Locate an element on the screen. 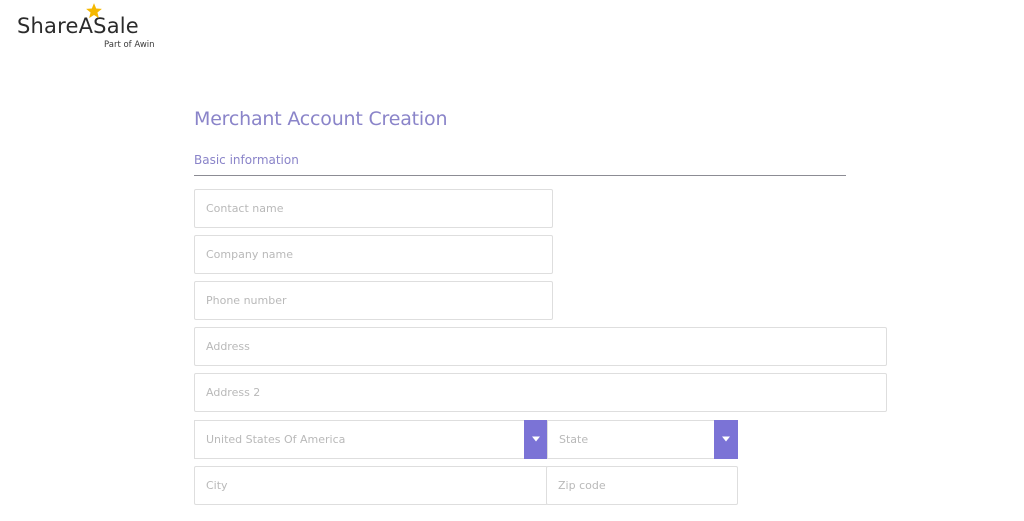 Image resolution: width=1024 pixels, height=521 pixels. phone-number-field is located at coordinates (373, 300).